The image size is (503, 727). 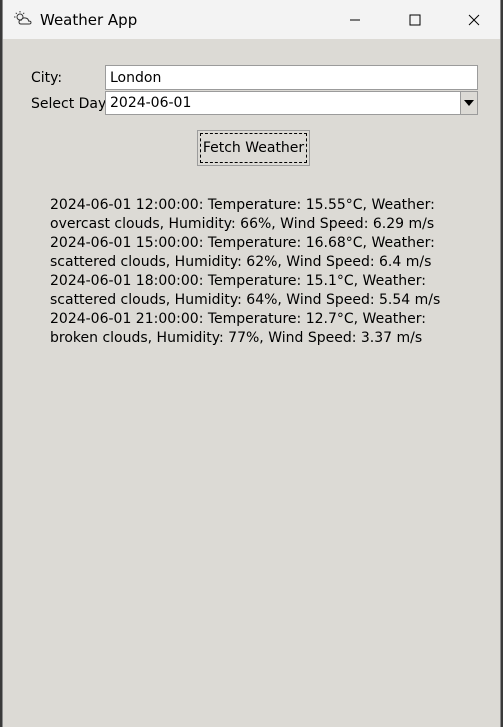 I want to click on chevron-down-icon, so click(x=469, y=103).